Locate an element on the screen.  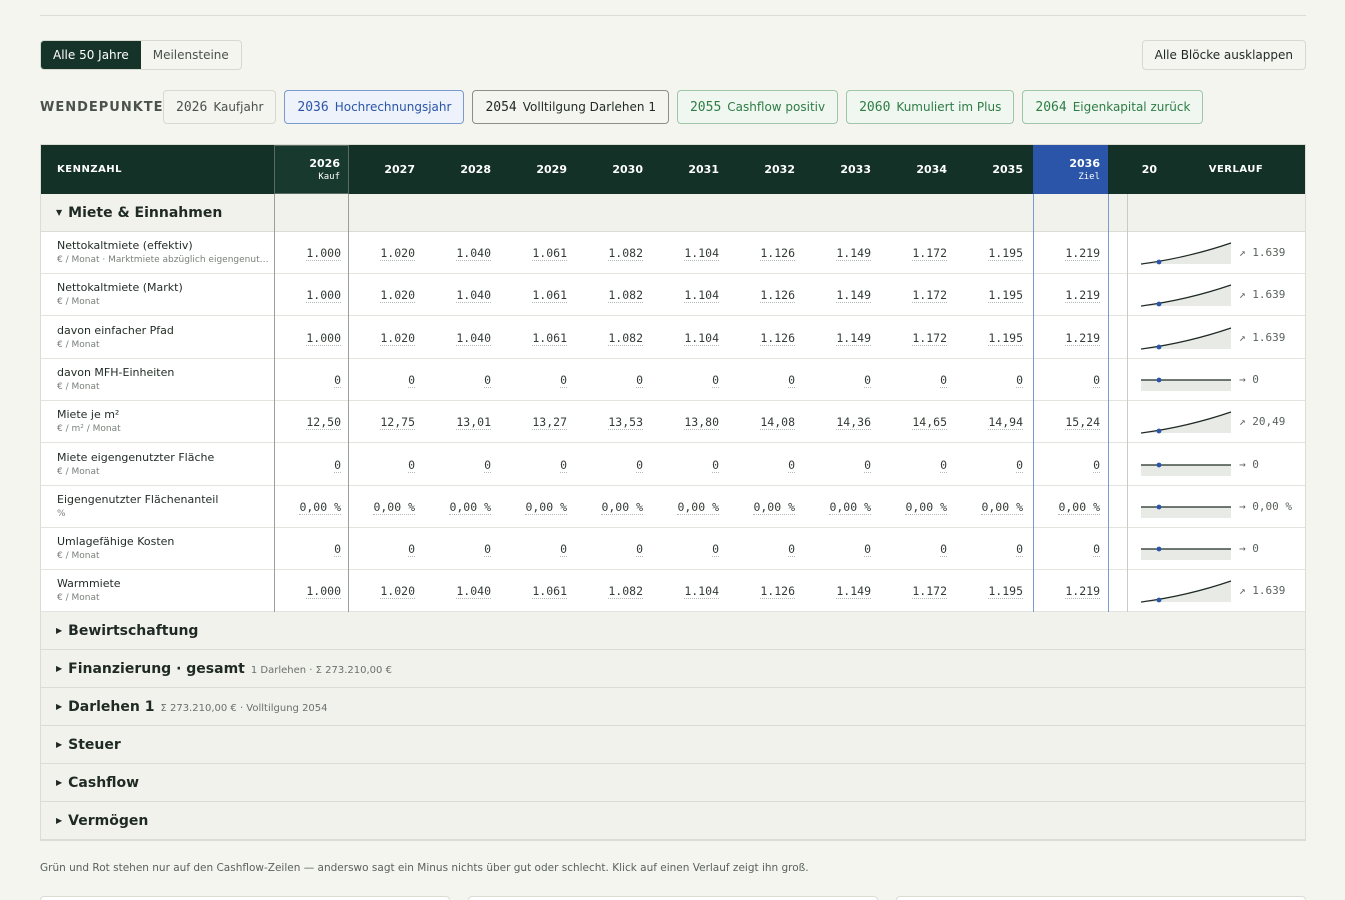
turning-point-chip-2026: 2026 Kaufjahr is located at coordinates (220, 107).